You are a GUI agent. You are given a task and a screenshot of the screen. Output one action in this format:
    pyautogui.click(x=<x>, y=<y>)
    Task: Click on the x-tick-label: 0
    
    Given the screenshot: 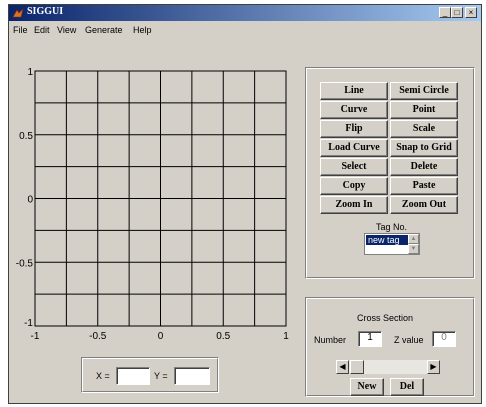 What is the action you would take?
    pyautogui.click(x=161, y=336)
    